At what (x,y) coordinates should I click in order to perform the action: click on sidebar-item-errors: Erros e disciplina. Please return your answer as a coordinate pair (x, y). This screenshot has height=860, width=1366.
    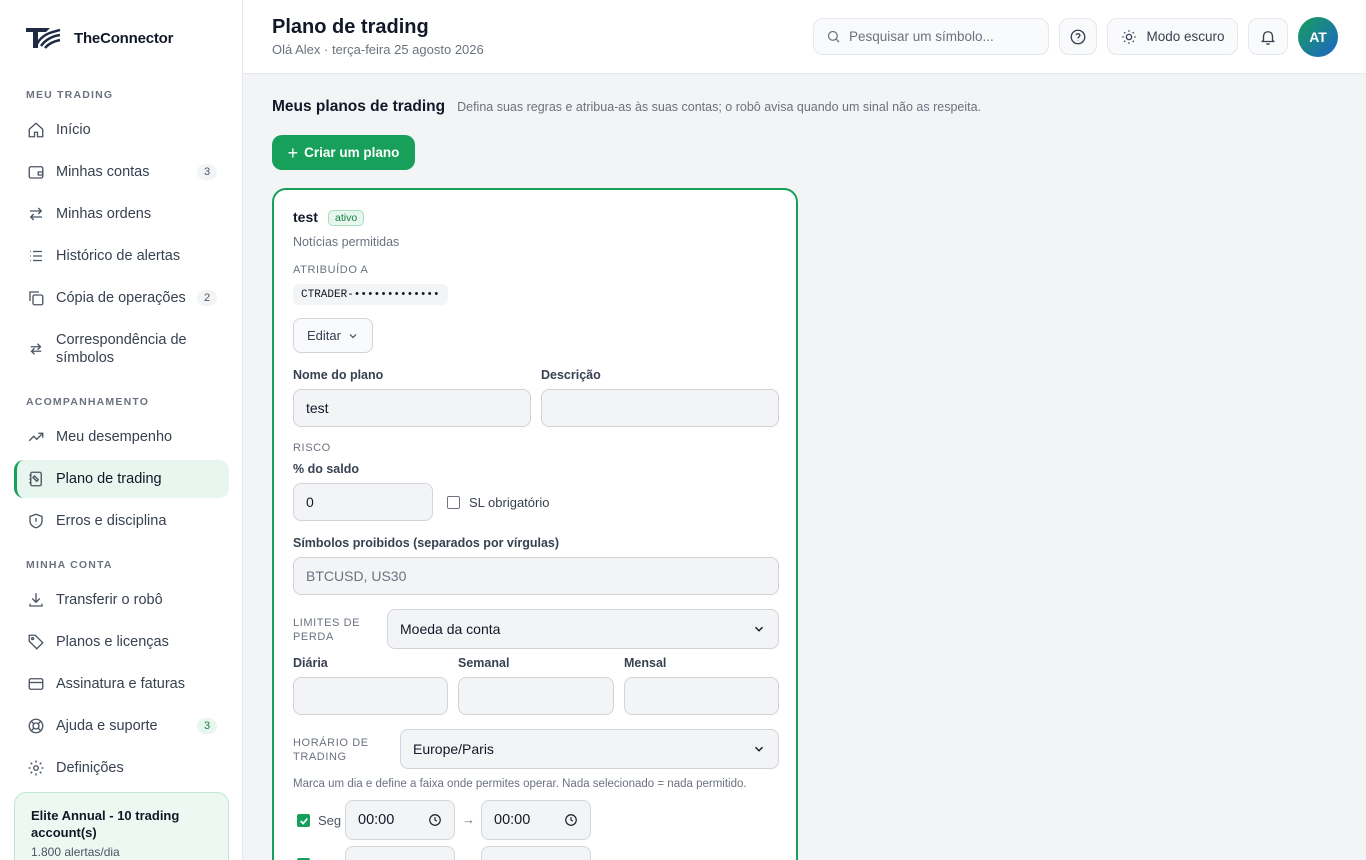
    Looking at the image, I should click on (121, 521).